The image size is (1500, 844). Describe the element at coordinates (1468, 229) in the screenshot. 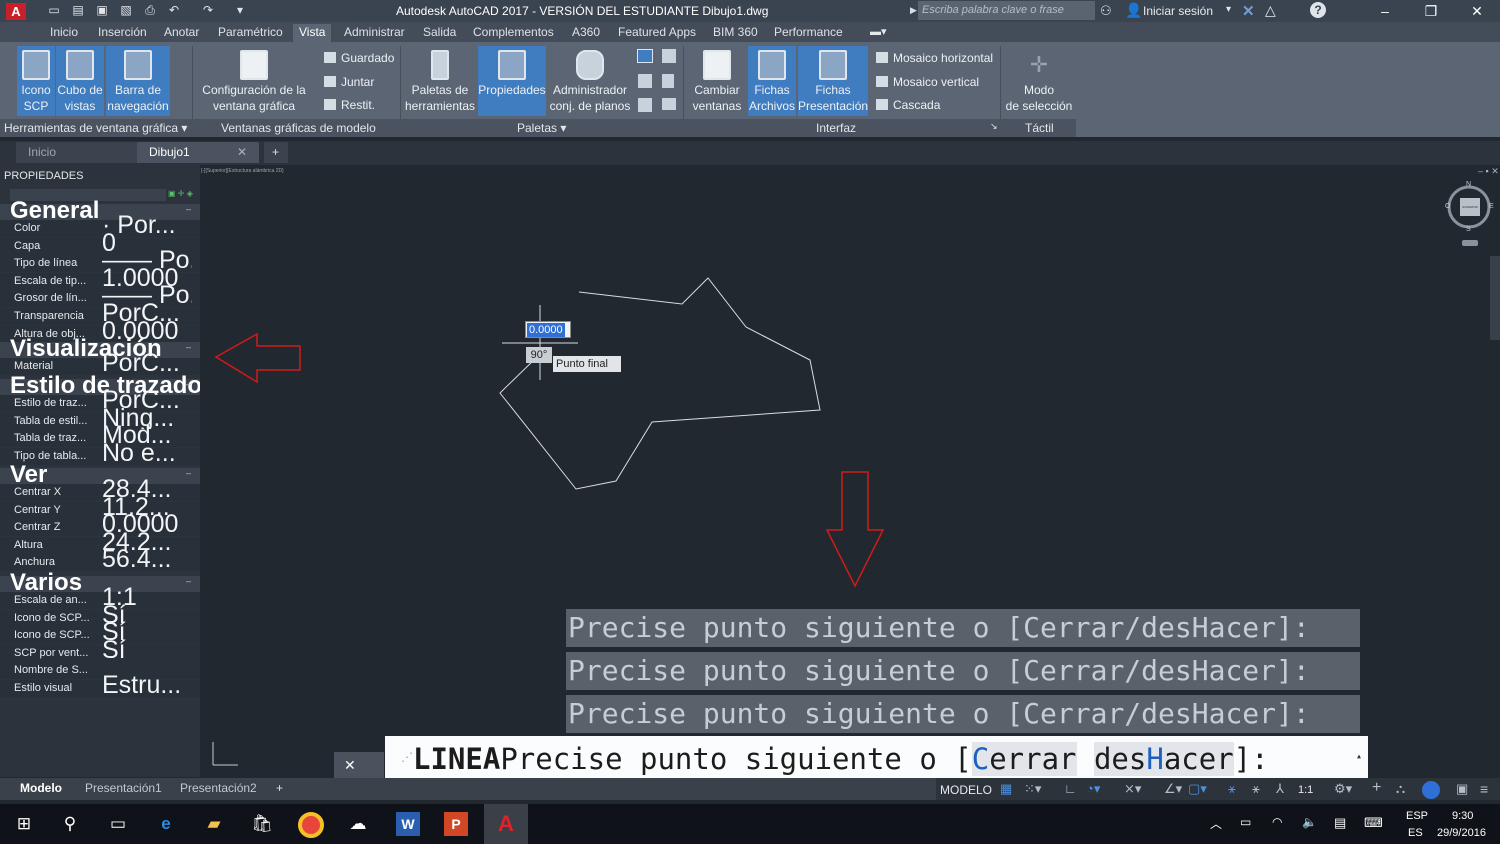

I see `compass-south: S` at that location.